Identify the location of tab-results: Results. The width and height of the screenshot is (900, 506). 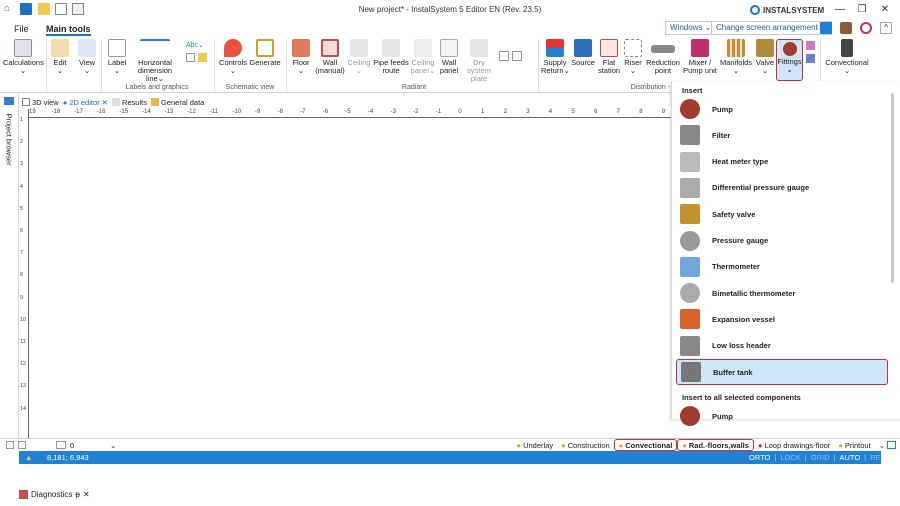
(129, 102).